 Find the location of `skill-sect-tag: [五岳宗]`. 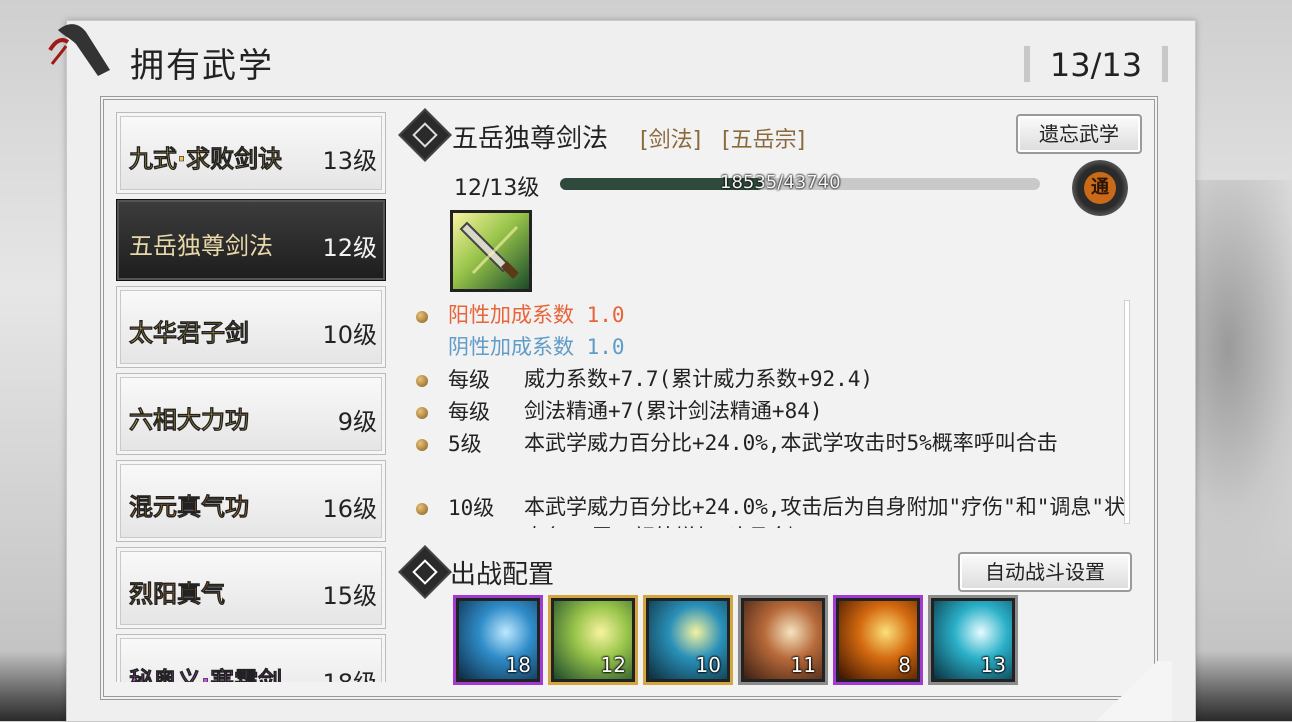

skill-sect-tag: [五岳宗] is located at coordinates (764, 140).